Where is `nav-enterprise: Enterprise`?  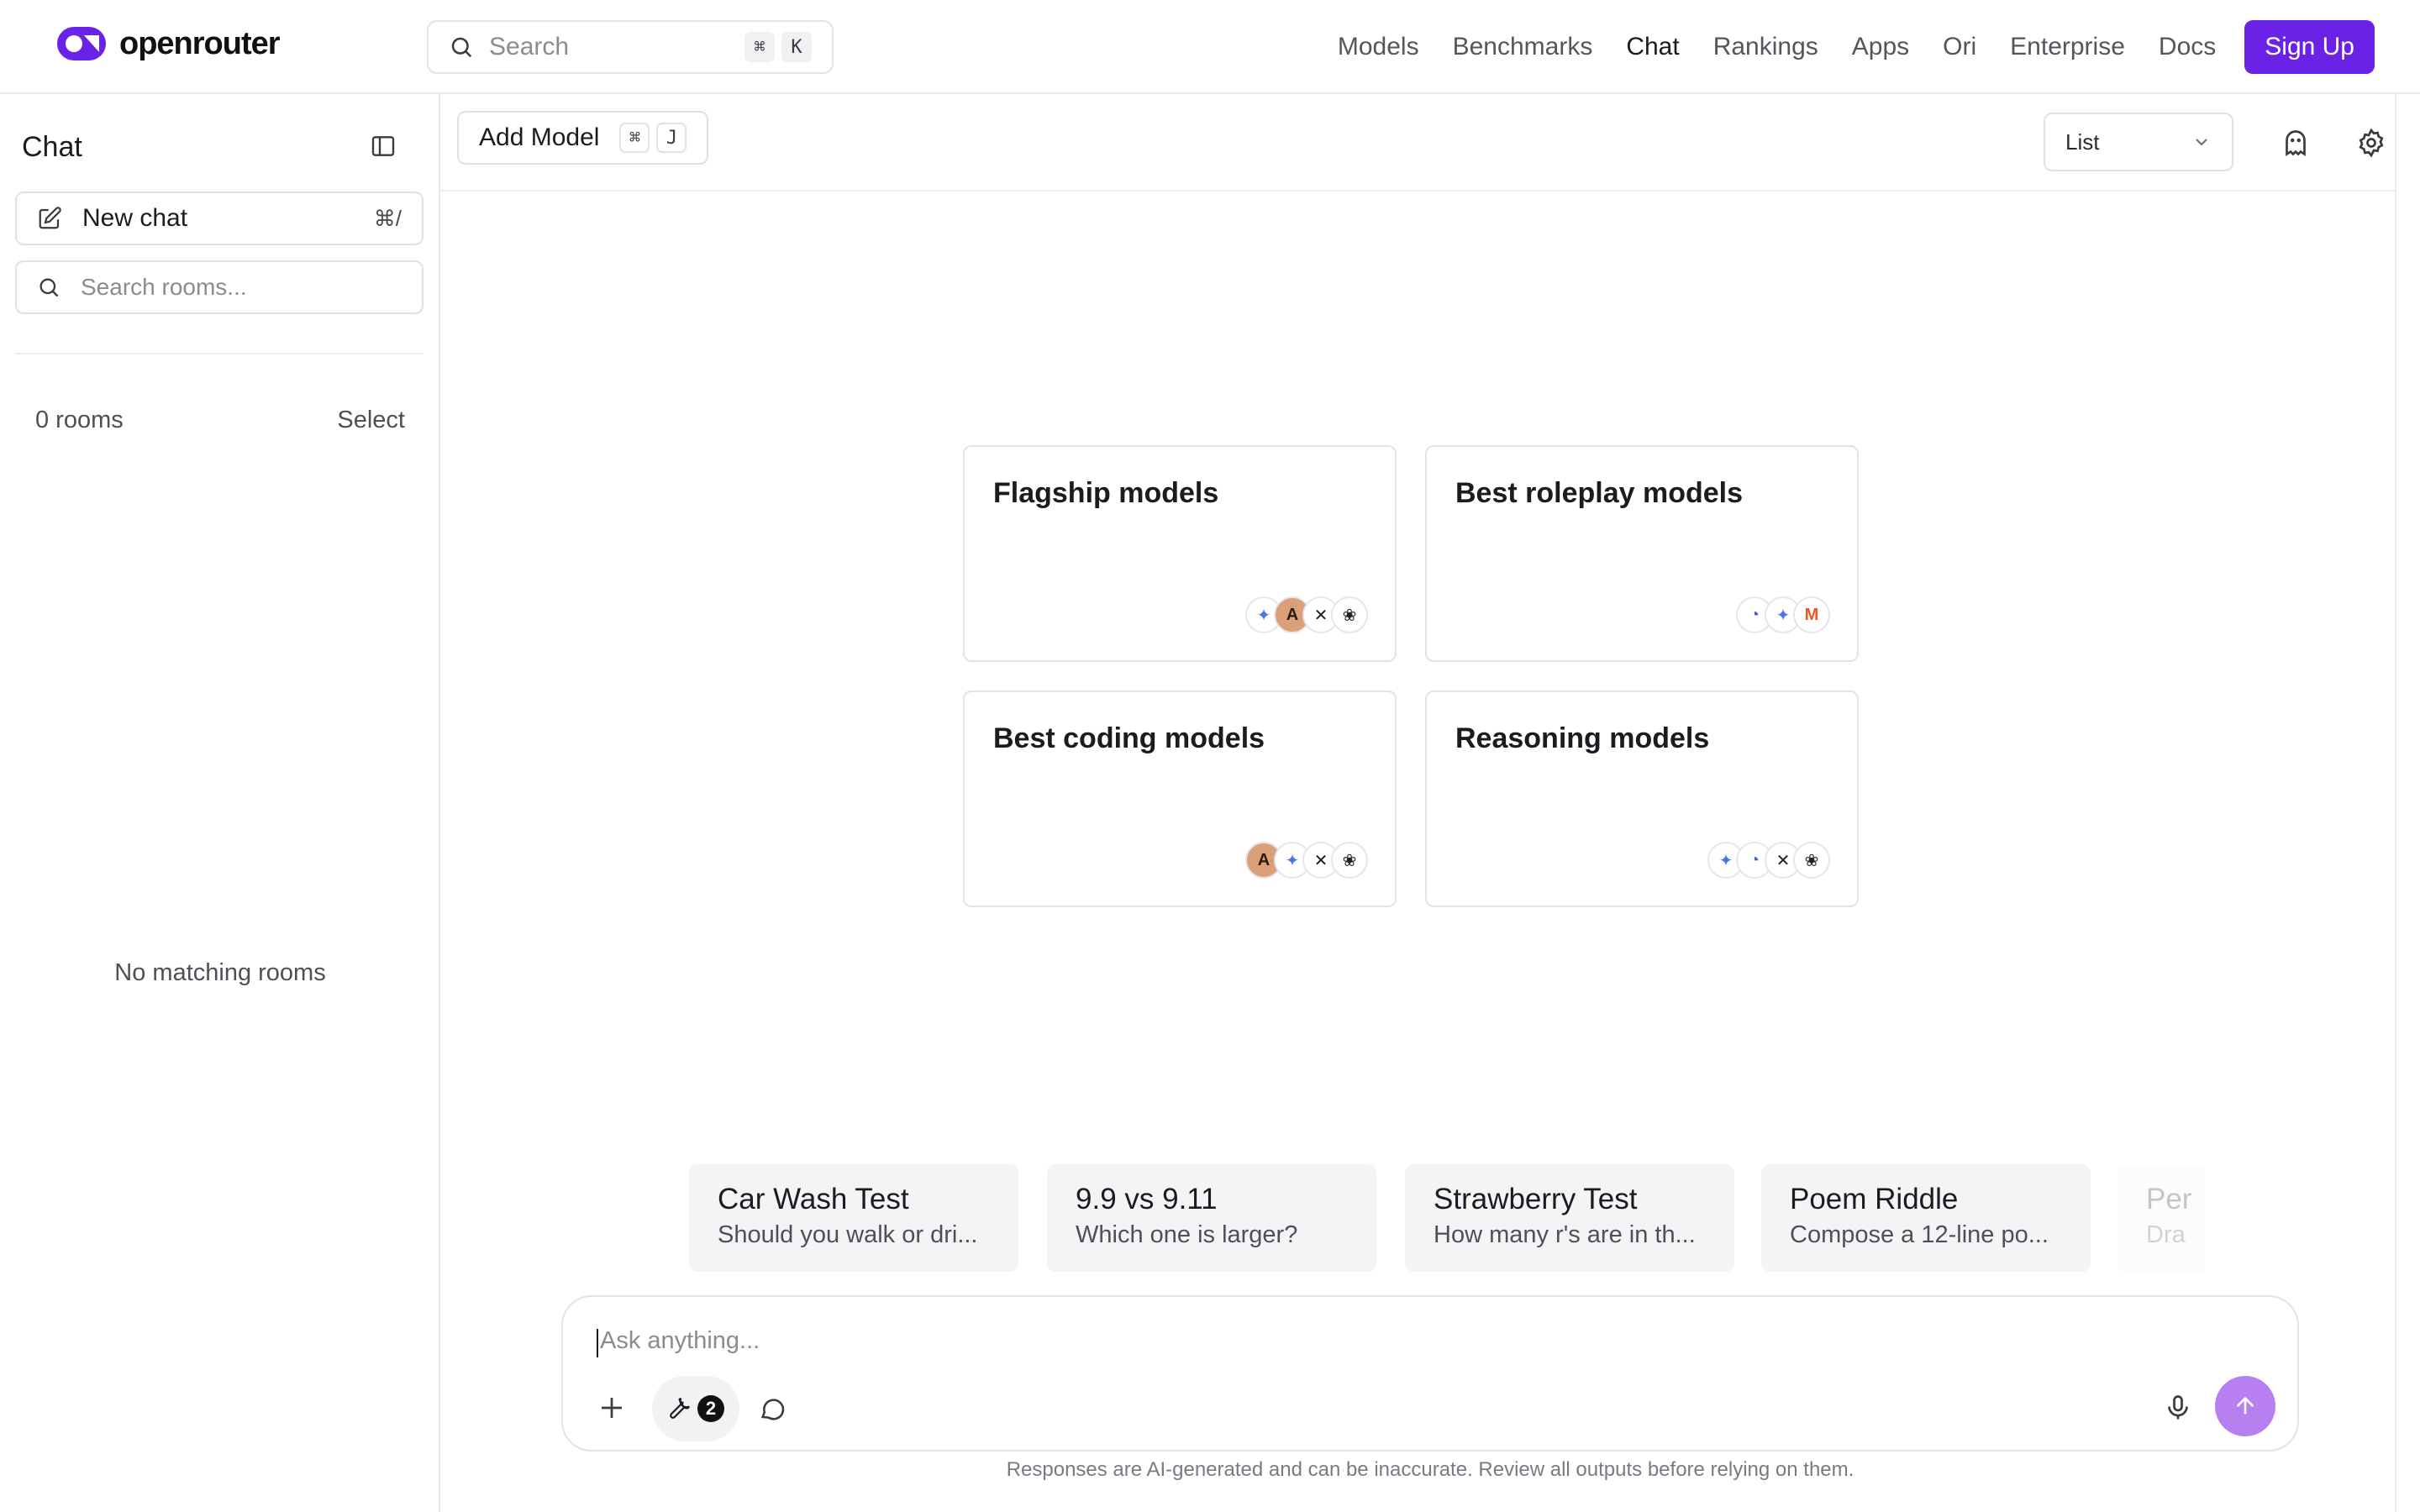 nav-enterprise: Enterprise is located at coordinates (2067, 47).